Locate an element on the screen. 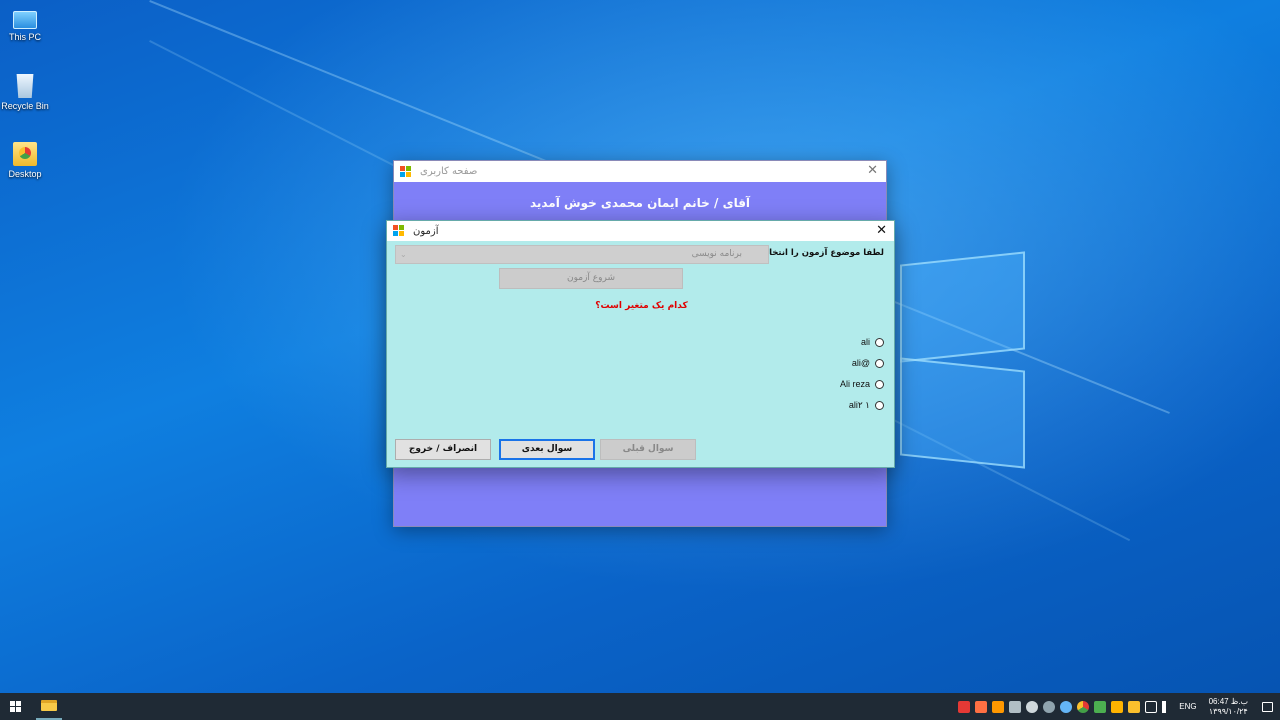  notification-icon is located at coordinates (1267, 706).